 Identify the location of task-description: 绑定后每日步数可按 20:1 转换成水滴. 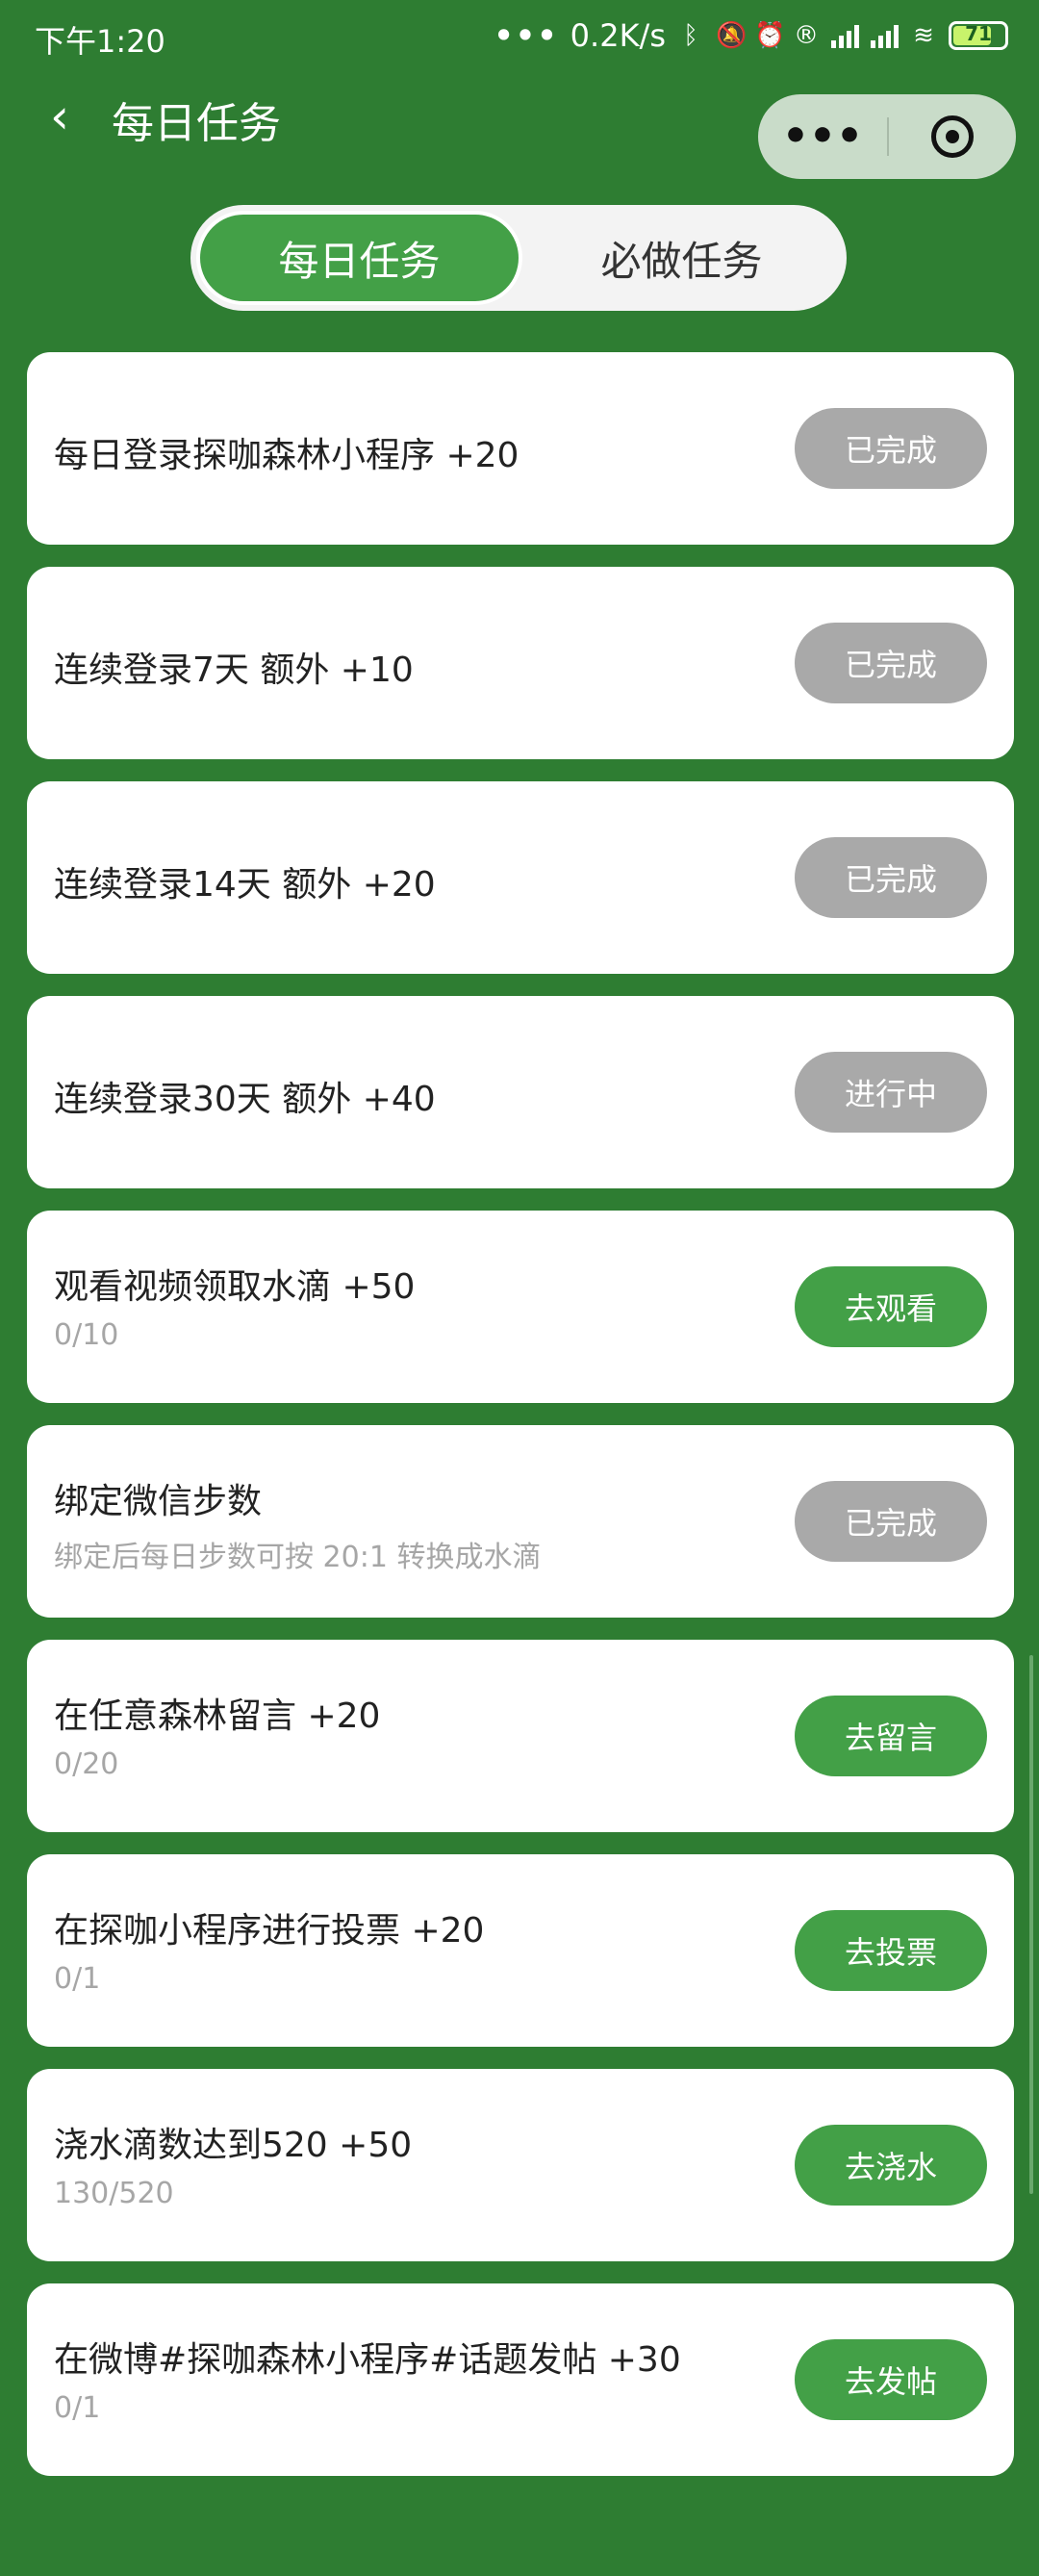
(298, 1557).